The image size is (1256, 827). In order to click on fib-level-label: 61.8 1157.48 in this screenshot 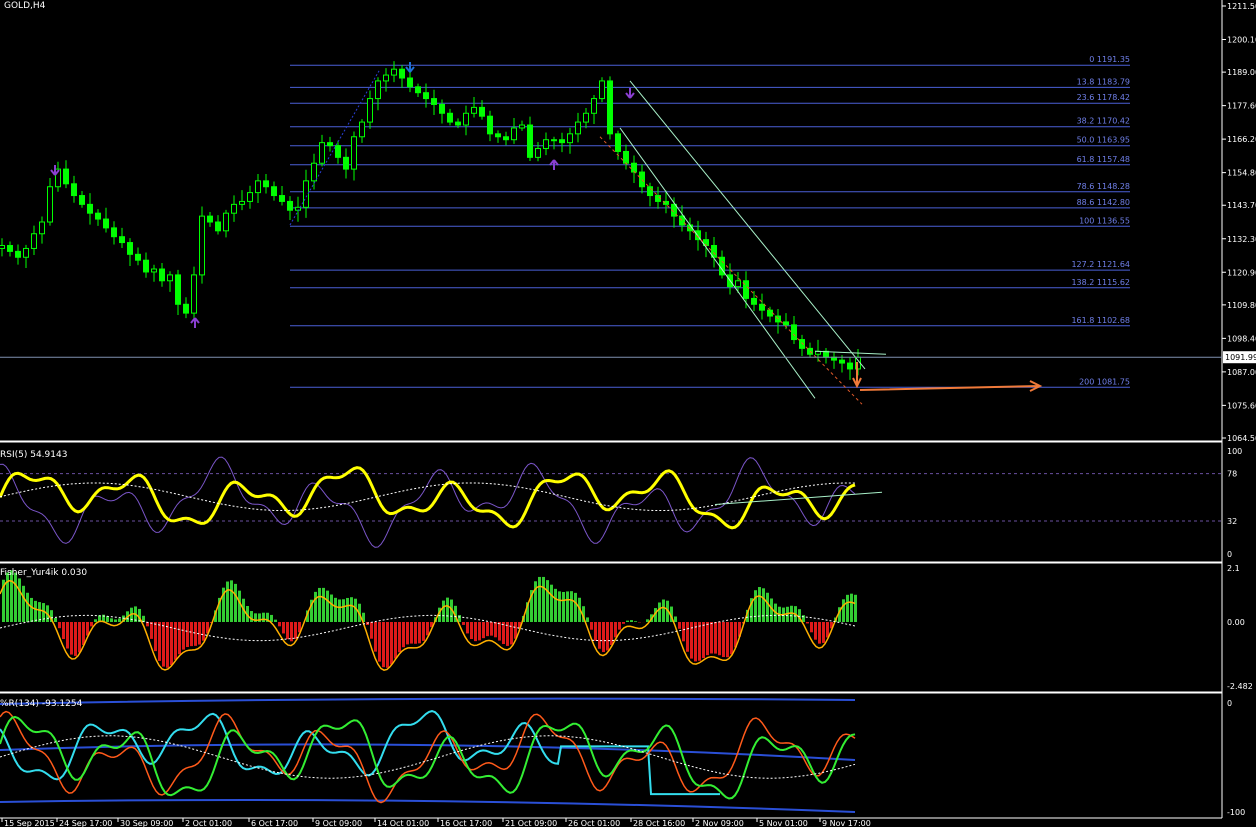, I will do `click(1103, 159)`.